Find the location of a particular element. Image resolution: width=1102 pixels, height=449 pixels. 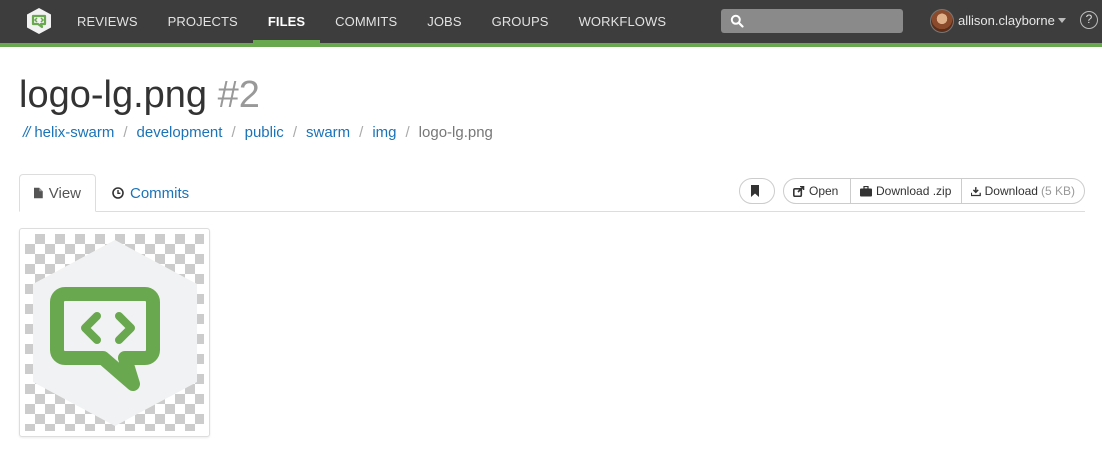

file-size: (5 KB) is located at coordinates (1057, 191).